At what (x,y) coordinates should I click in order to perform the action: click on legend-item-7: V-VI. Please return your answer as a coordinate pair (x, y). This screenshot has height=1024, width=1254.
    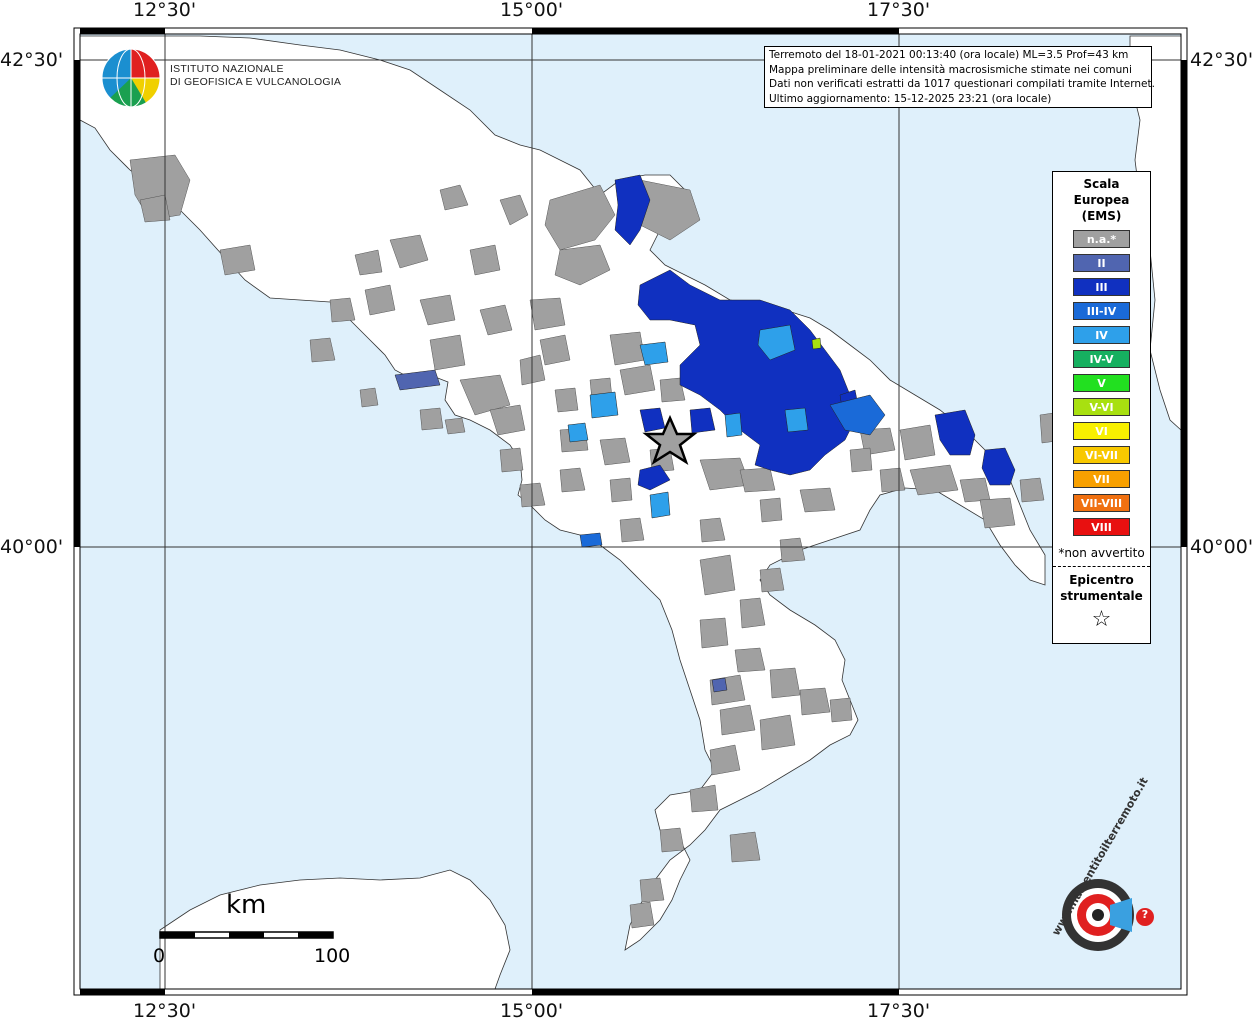
    Looking at the image, I should click on (1101, 407).